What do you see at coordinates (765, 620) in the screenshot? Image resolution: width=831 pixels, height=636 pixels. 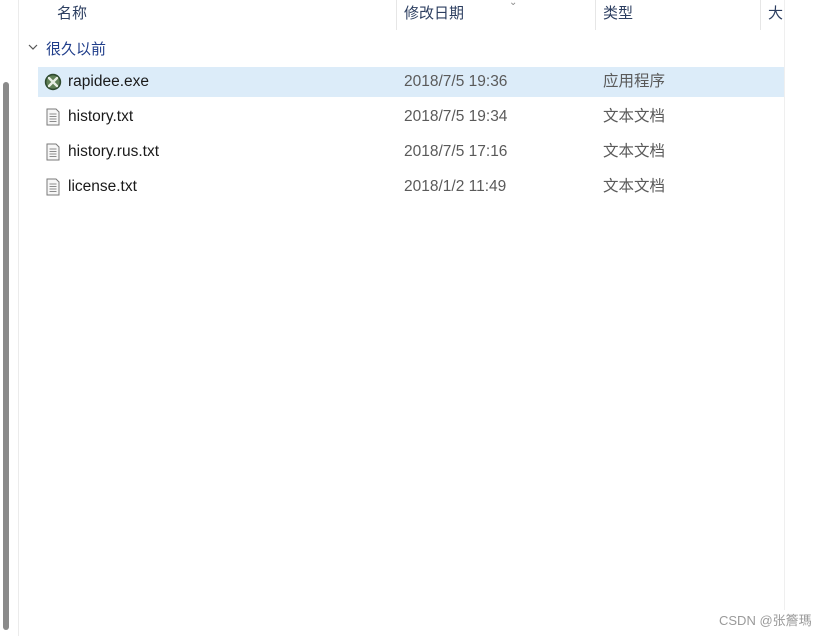 I see `watermark: CSDN @张簷瑪` at bounding box center [765, 620].